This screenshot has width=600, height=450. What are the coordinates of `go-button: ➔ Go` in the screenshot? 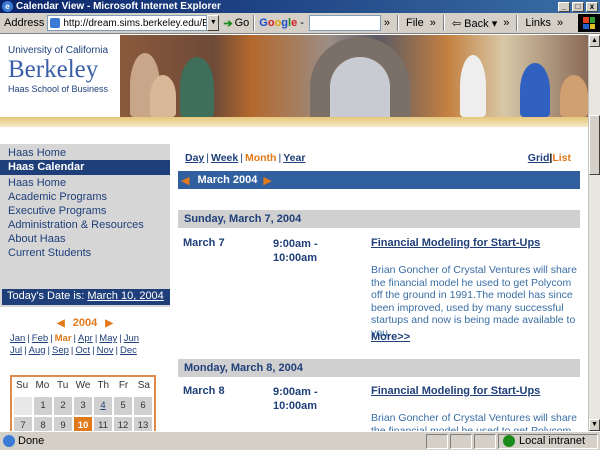 It's located at (236, 23).